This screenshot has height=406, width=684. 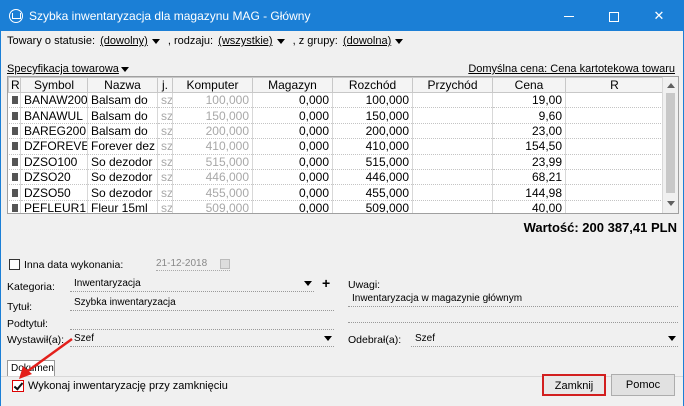 I want to click on cell-rozchod: 446,000, so click(x=372, y=177).